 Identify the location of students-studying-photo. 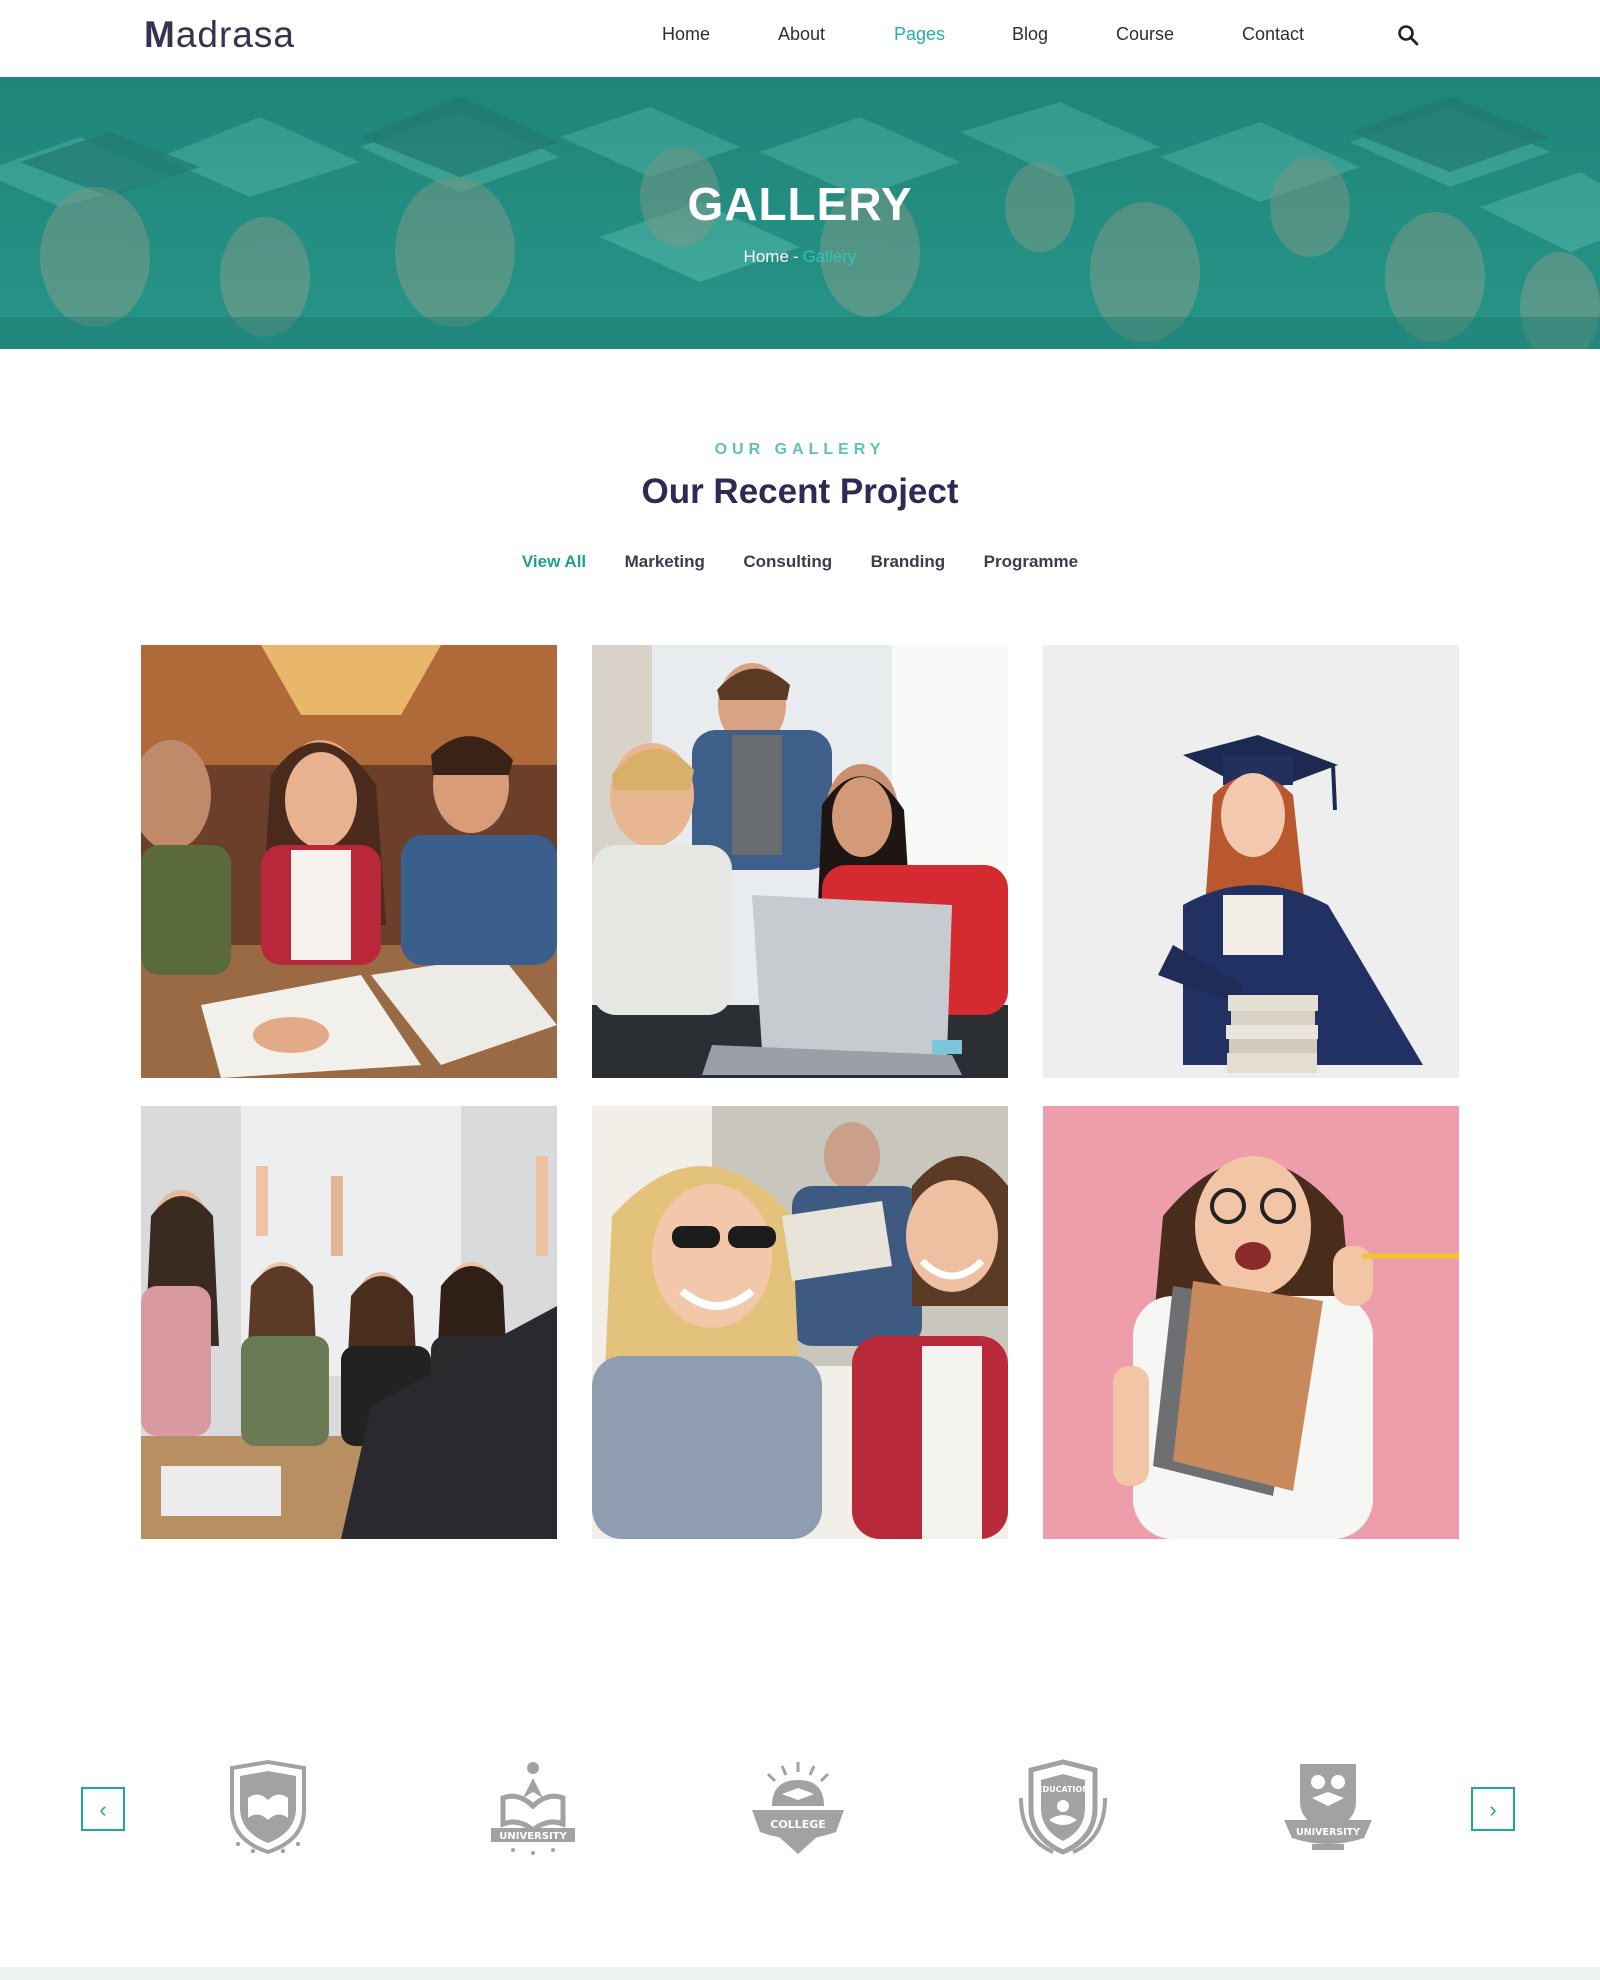
(349, 861).